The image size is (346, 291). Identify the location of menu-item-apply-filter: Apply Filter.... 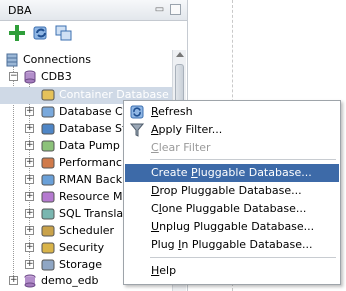
(232, 130).